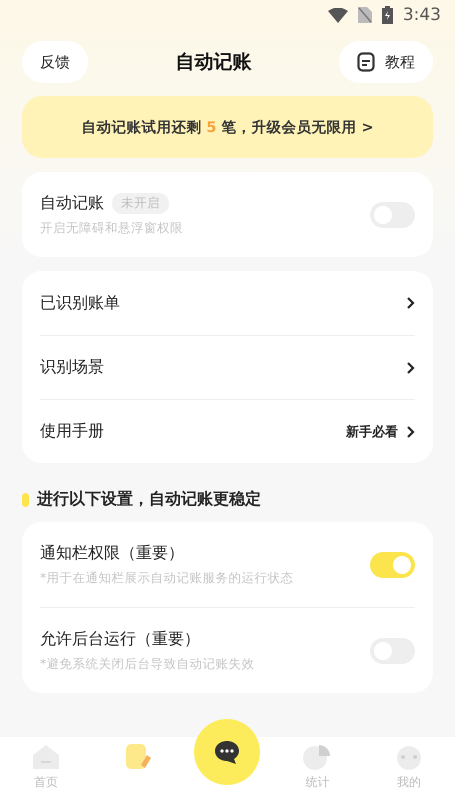  Describe the element at coordinates (392, 565) in the screenshot. I see `toggle-switch` at that location.